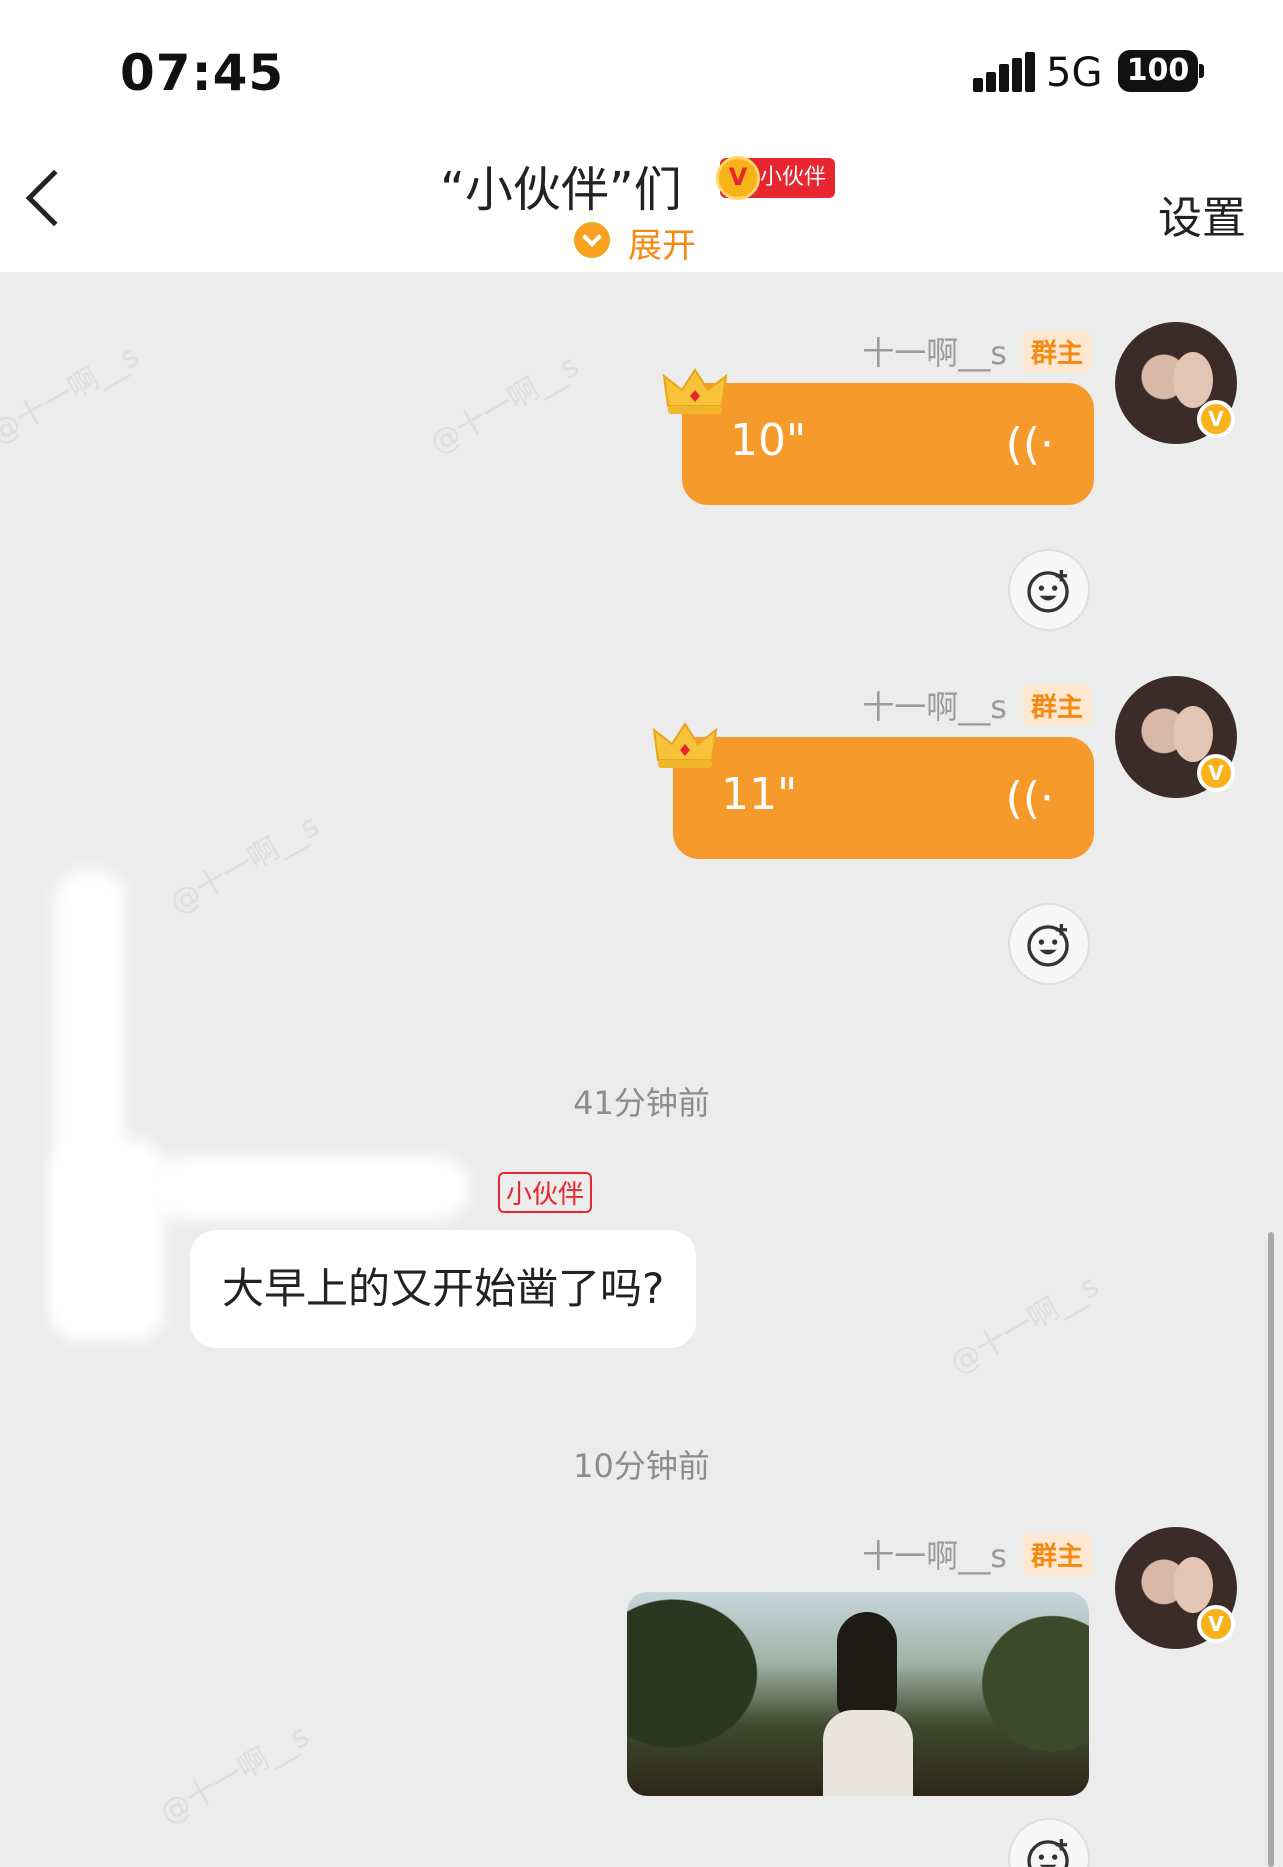 The image size is (1283, 1867). What do you see at coordinates (1158, 71) in the screenshot?
I see `battery-icon: 100` at bounding box center [1158, 71].